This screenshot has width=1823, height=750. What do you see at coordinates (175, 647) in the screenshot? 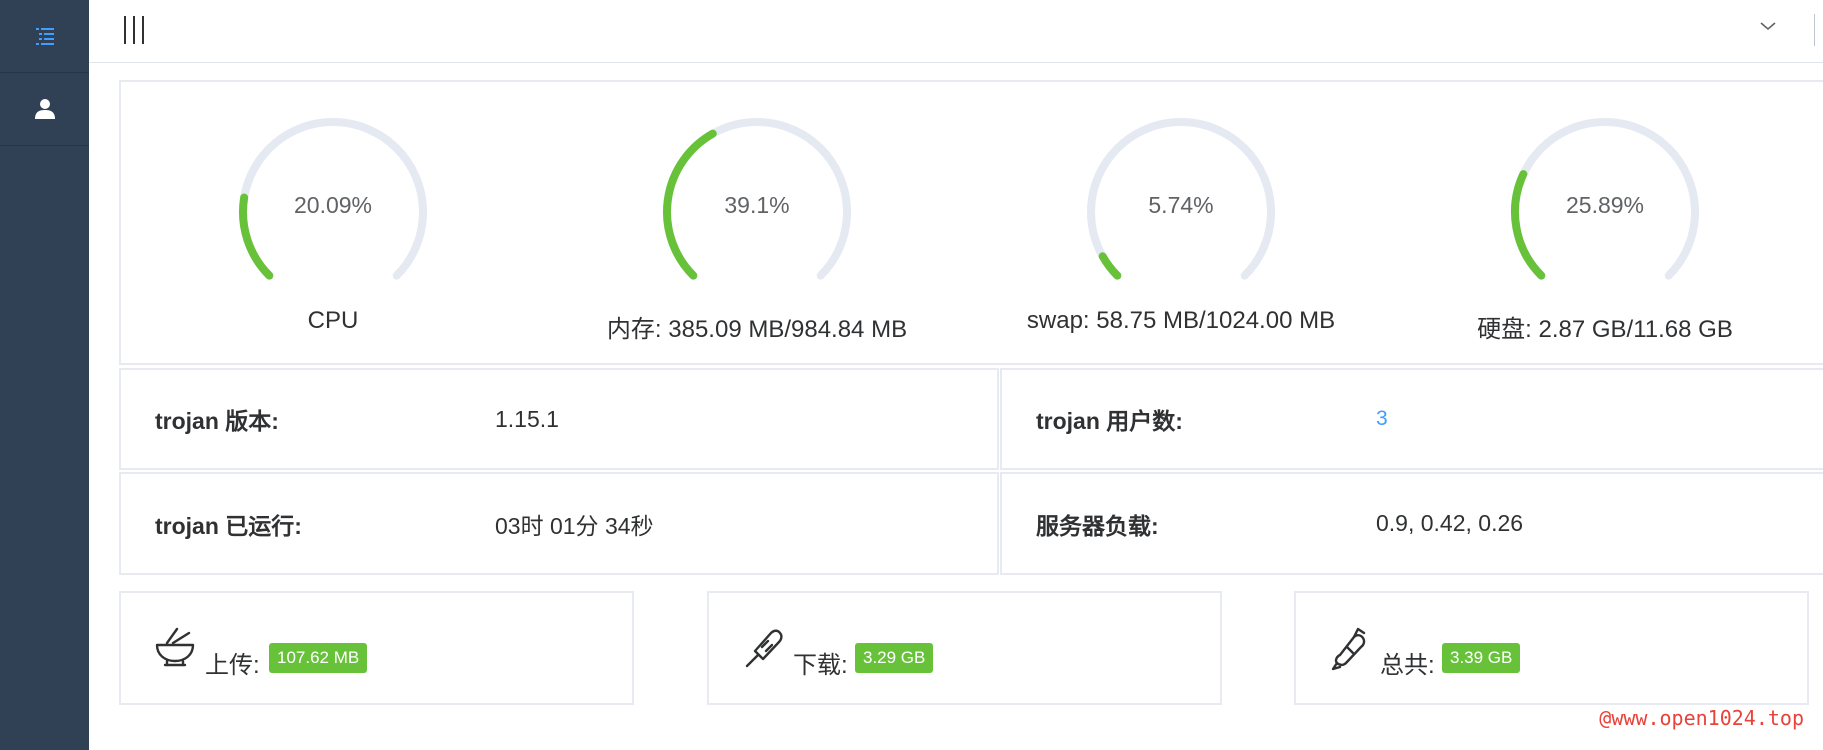
I see `bowl-icon` at bounding box center [175, 647].